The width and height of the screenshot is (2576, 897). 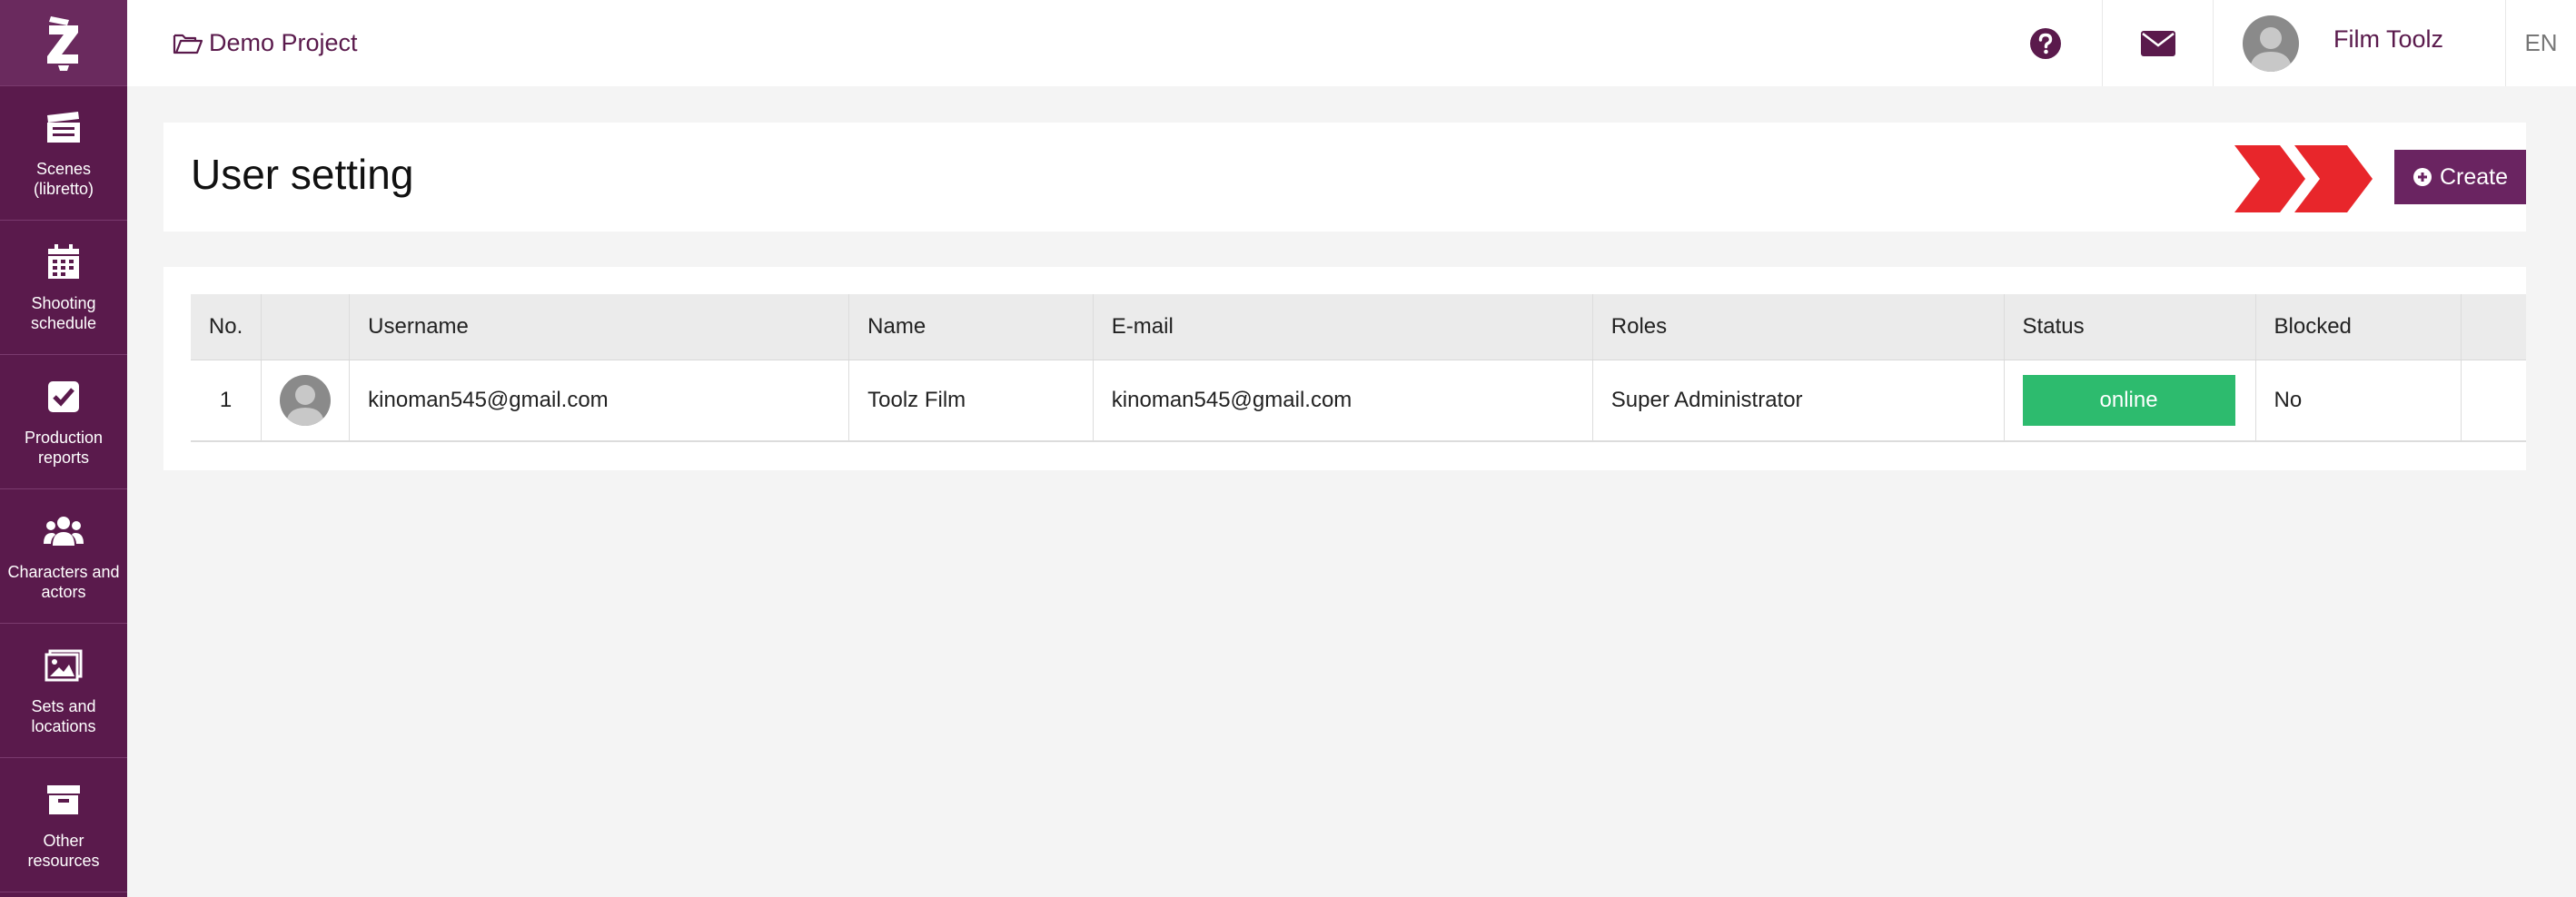 I want to click on page-header: User setting Create, so click(x=1344, y=177).